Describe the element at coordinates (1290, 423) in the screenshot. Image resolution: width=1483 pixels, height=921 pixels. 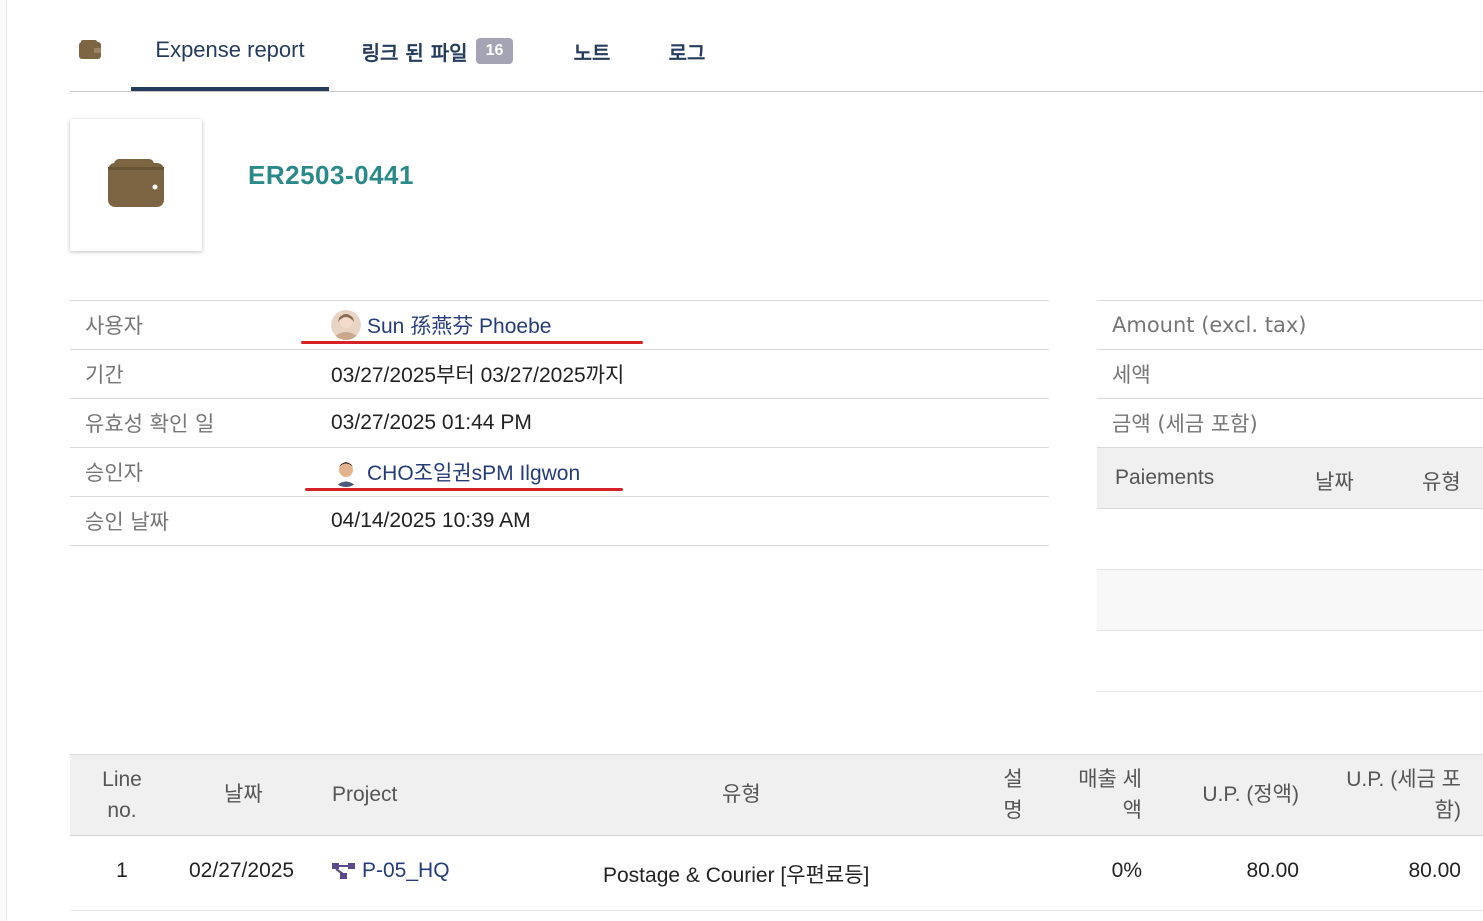
I see `amount-incl-tax-label: 금액 (세금 포함)` at that location.